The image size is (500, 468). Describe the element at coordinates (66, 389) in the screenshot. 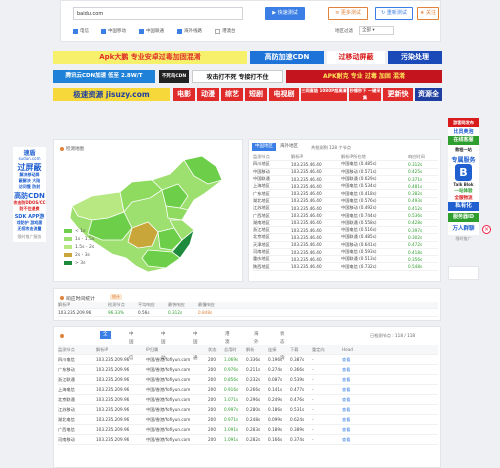

I see `table-cell: 上海电信` at that location.